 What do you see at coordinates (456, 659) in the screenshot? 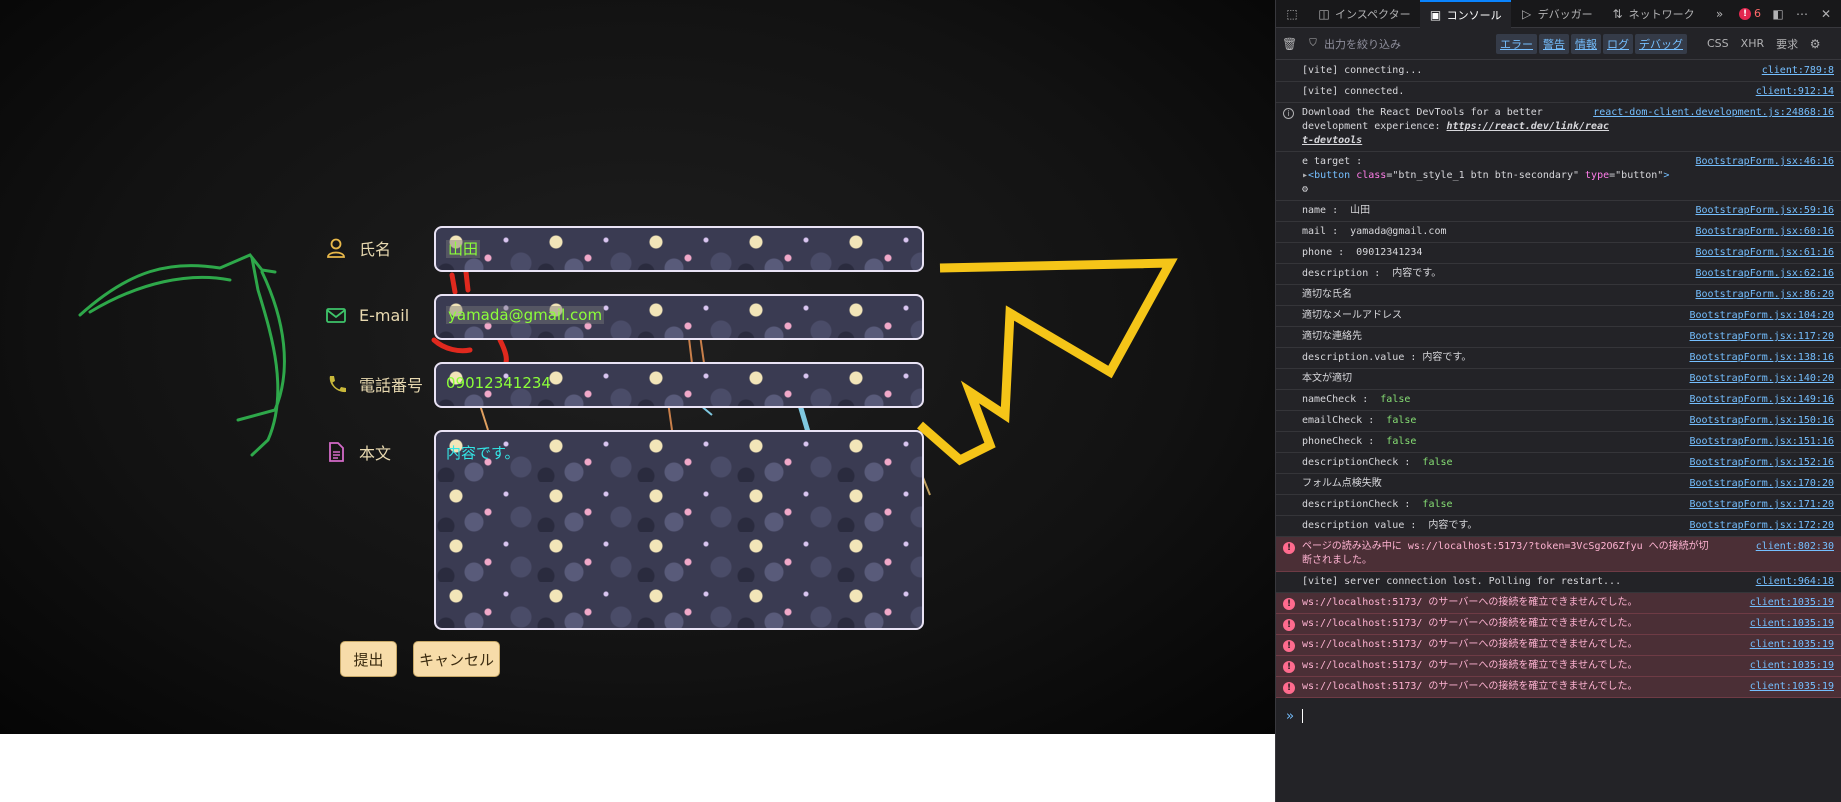
I see `cancel-button: キャンセル` at bounding box center [456, 659].